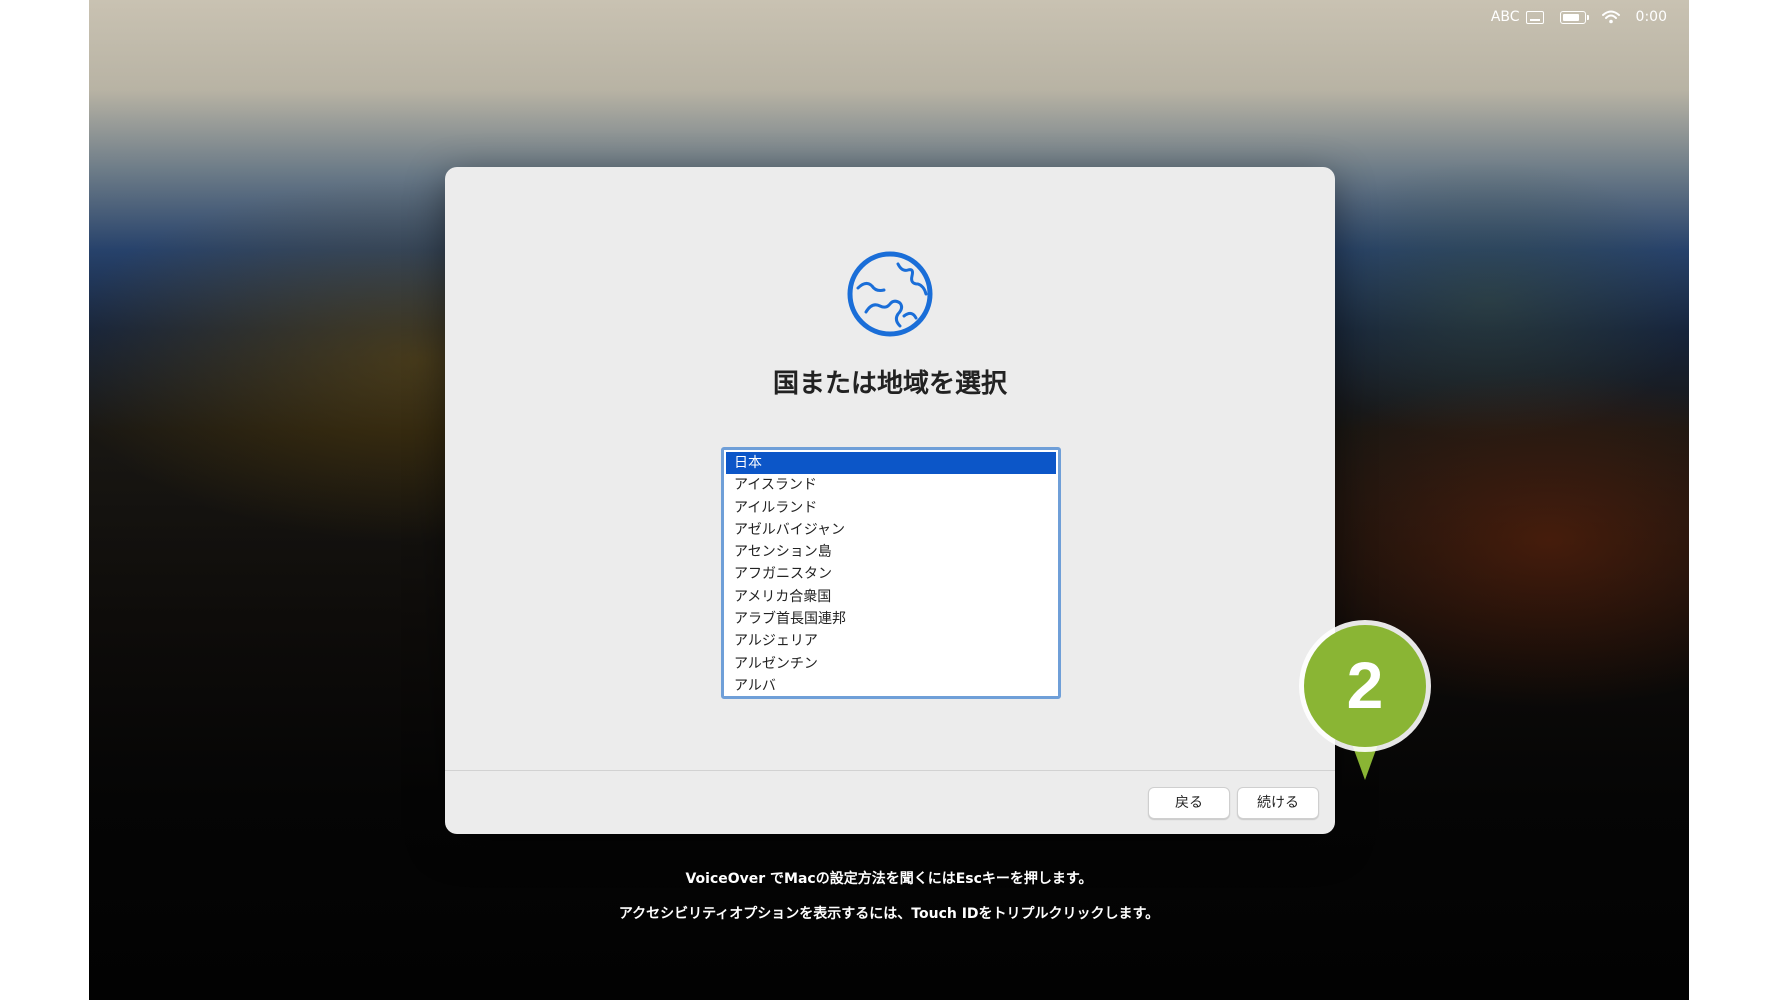 The width and height of the screenshot is (1778, 1000). What do you see at coordinates (891, 463) in the screenshot?
I see `country-list-item: 日本` at bounding box center [891, 463].